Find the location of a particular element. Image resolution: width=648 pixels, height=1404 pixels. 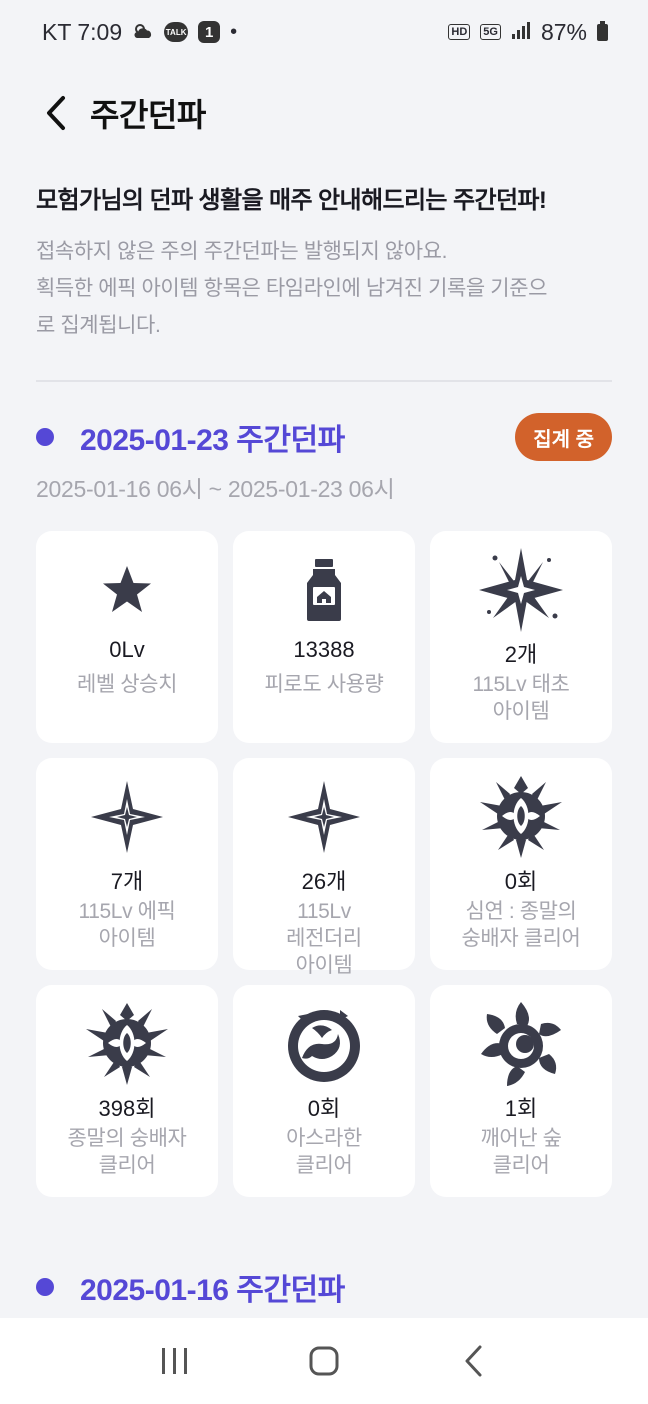

stat-label: 레벨 상승치 is located at coordinates (127, 684).